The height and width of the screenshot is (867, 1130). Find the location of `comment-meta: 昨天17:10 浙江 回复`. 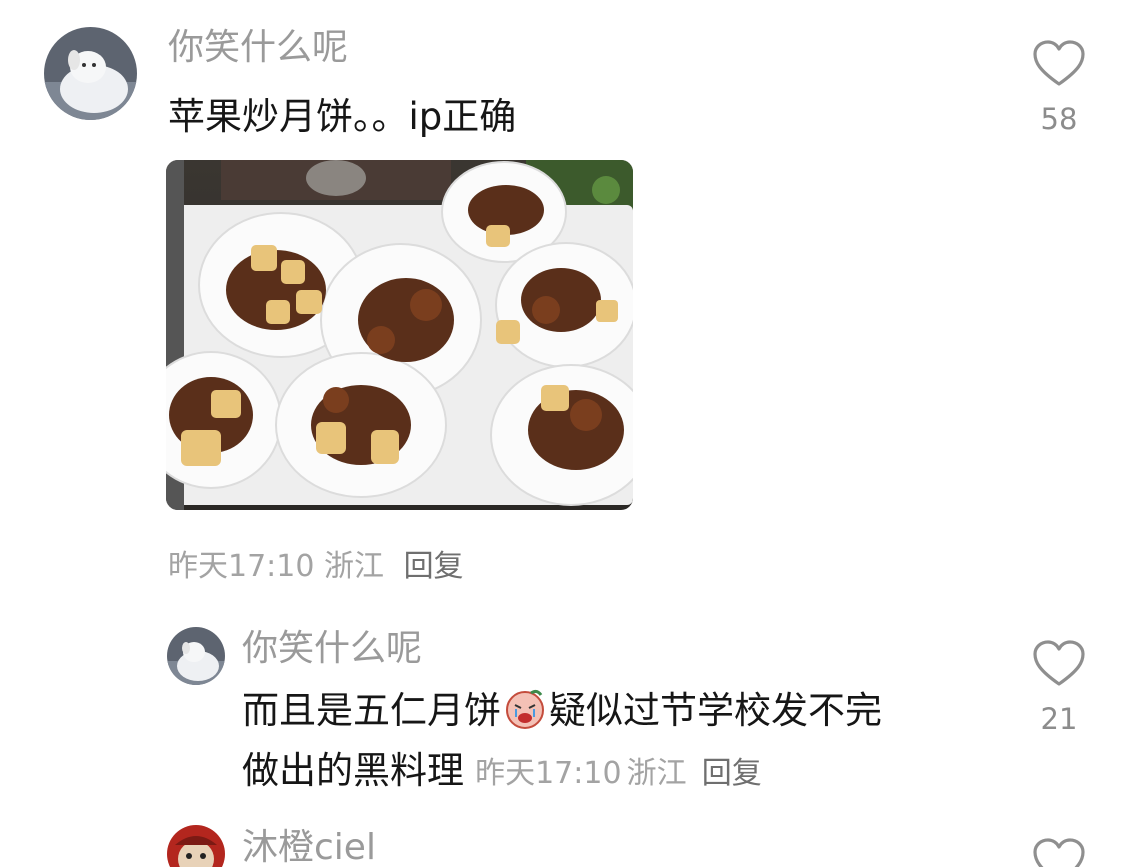

comment-meta: 昨天17:10 浙江 回复 is located at coordinates (316, 563).